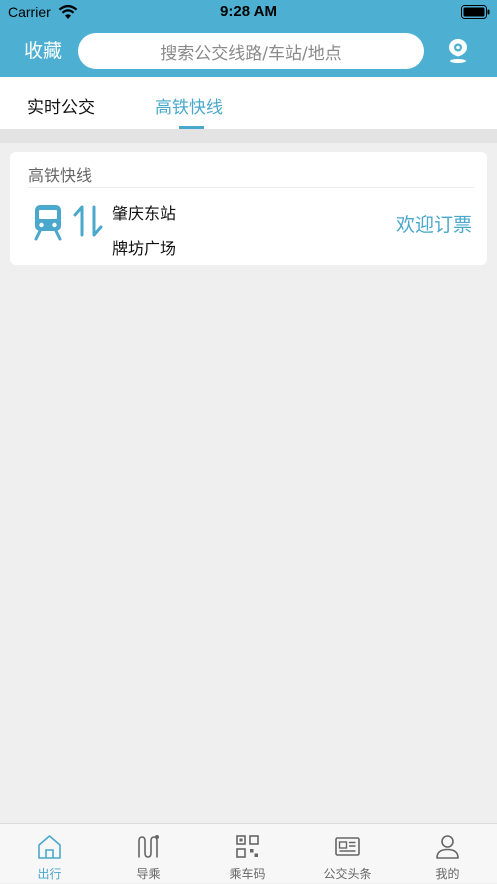 Image resolution: width=497 pixels, height=884 pixels. Describe the element at coordinates (447, 874) in the screenshot. I see `nav-label-profile: 我的` at that location.